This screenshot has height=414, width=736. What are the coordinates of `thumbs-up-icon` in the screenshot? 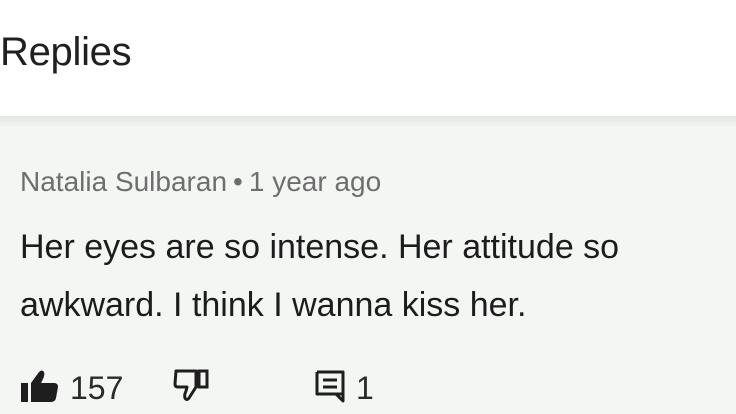 It's located at (40, 388).